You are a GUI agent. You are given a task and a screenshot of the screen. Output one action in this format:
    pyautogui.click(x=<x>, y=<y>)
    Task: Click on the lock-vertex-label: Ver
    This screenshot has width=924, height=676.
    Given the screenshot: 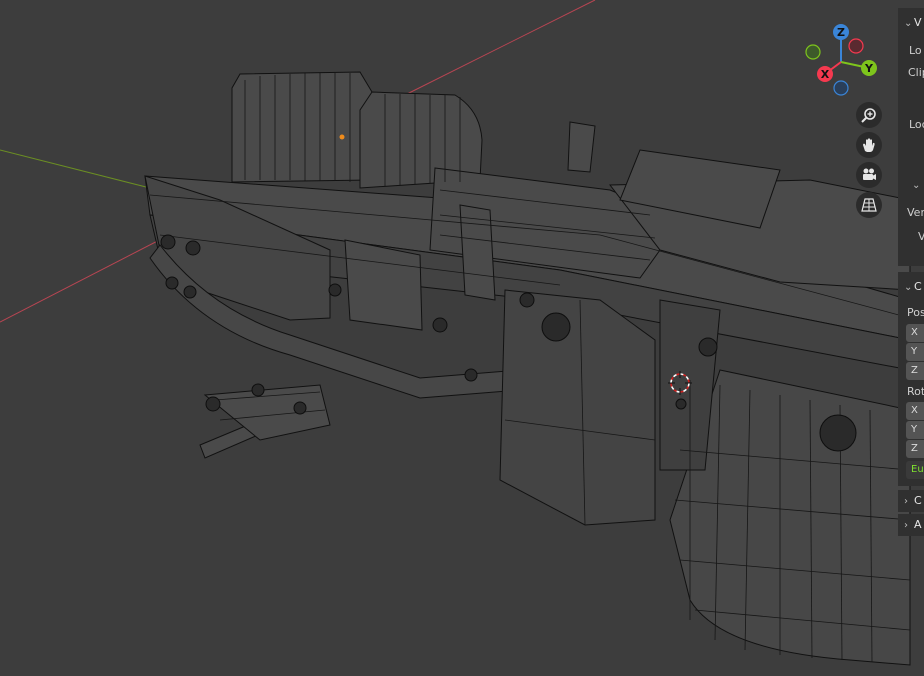 What is the action you would take?
    pyautogui.click(x=915, y=212)
    